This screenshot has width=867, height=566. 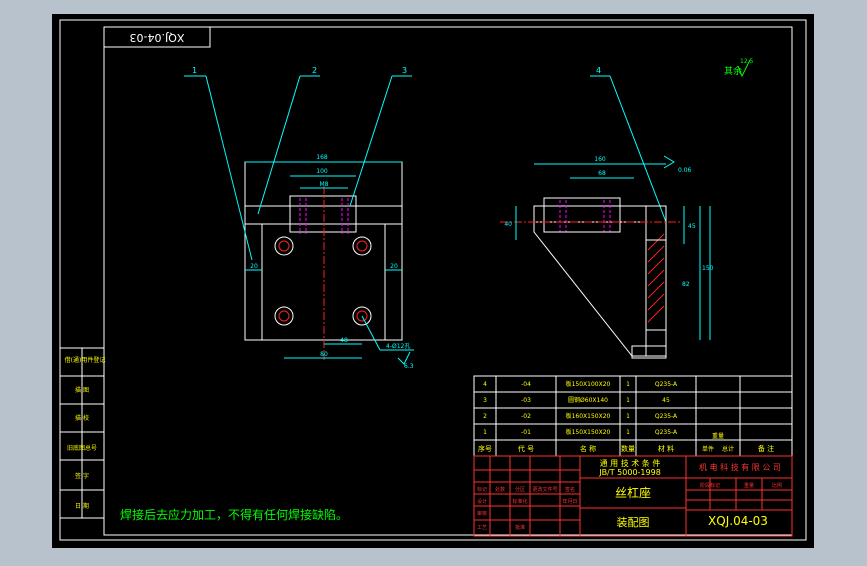 What do you see at coordinates (508, 224) in the screenshot?
I see `dim-left-height: 40` at bounding box center [508, 224].